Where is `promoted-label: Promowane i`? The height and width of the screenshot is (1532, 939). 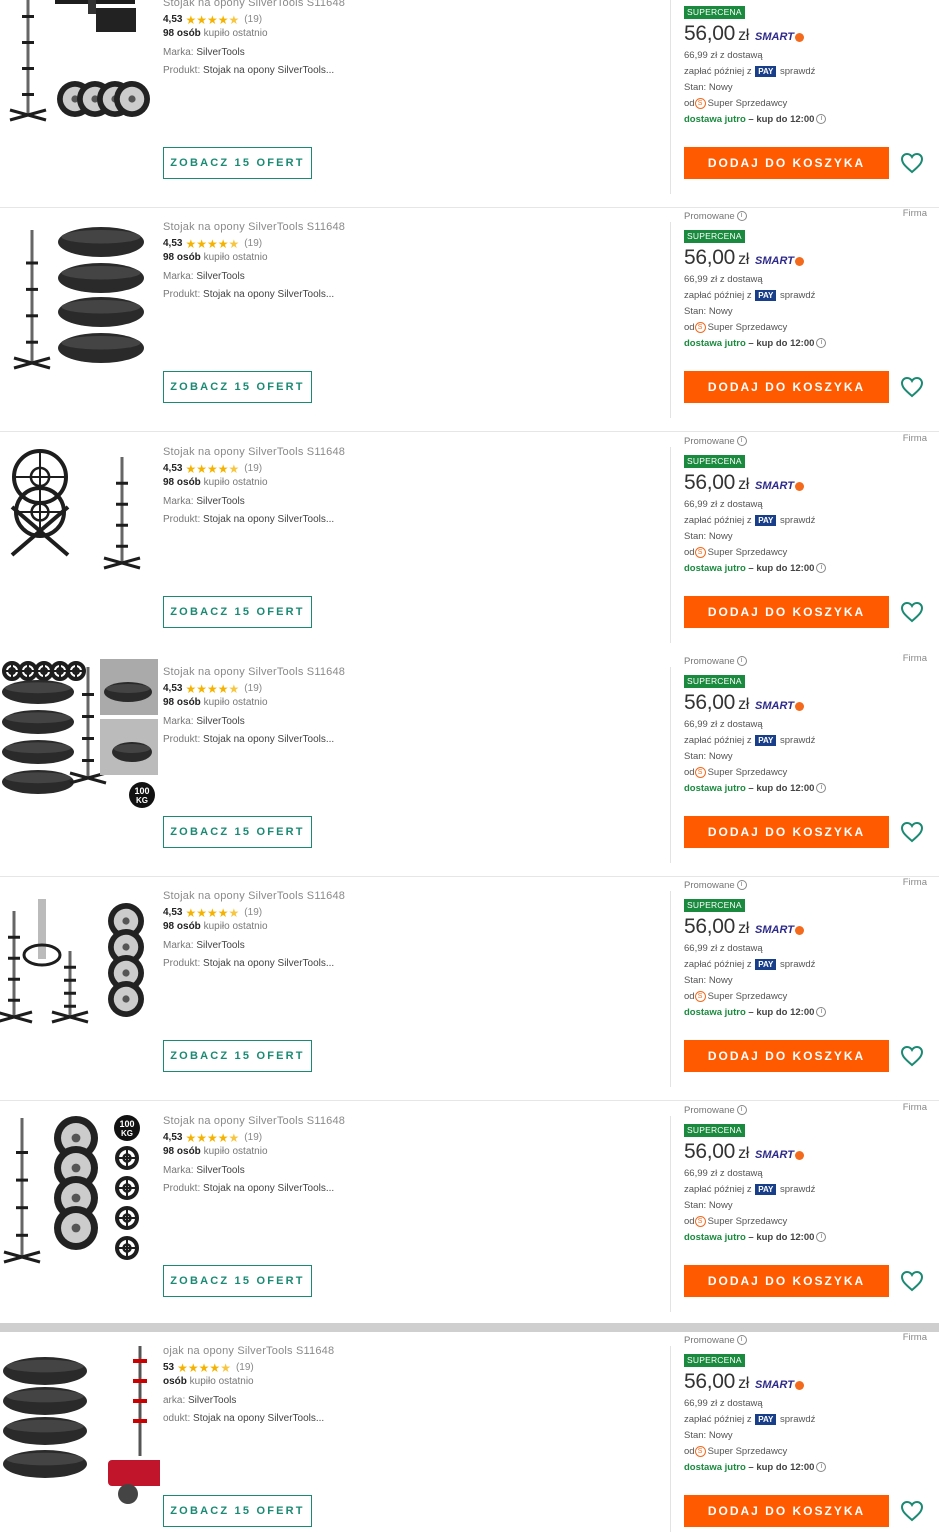
promoted-label: Promowane i is located at coordinates (809, 217).